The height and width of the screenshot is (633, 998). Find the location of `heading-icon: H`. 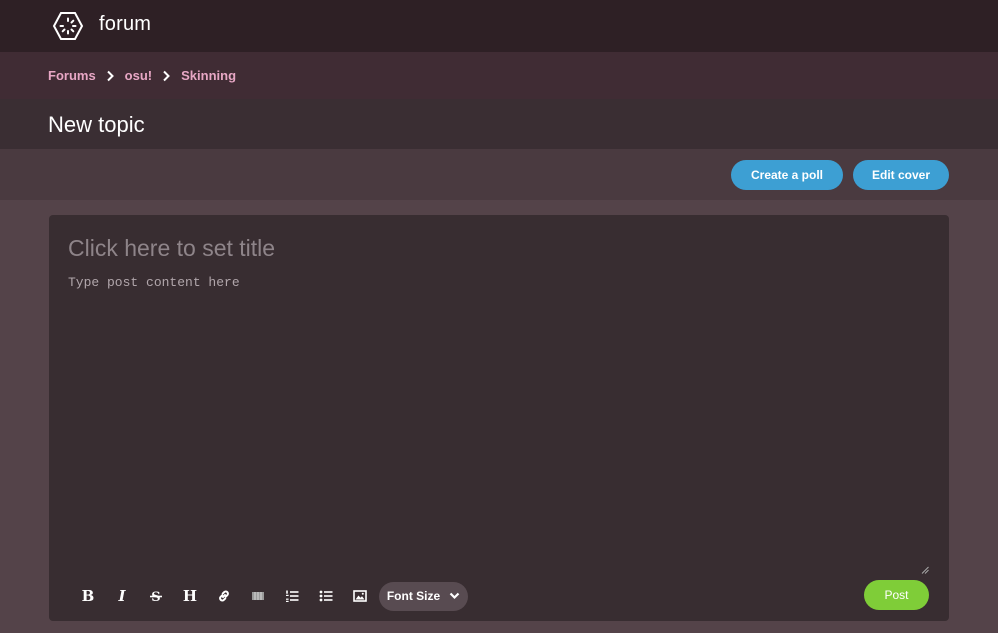

heading-icon: H is located at coordinates (190, 596).